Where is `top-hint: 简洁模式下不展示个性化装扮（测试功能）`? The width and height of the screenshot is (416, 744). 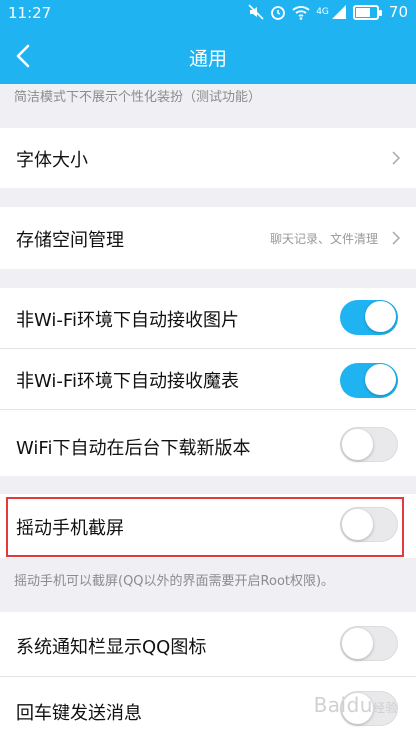 top-hint: 简洁模式下不展示个性化装扮（测试功能） is located at coordinates (138, 97).